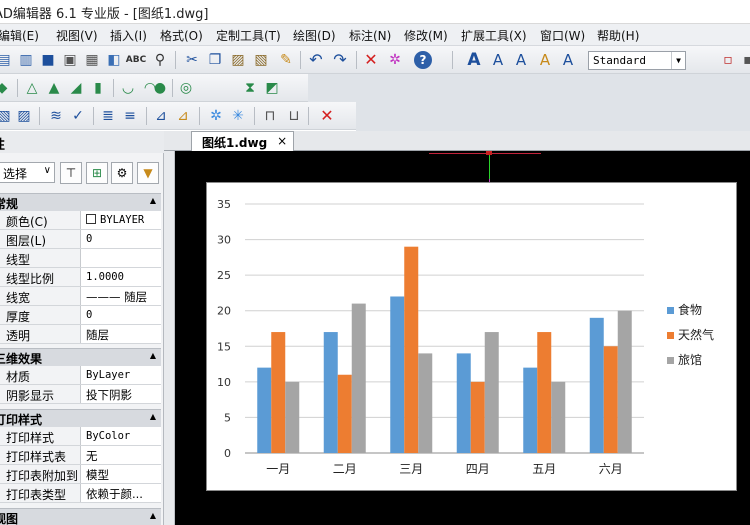  What do you see at coordinates (370, 35) in the screenshot?
I see `menu-dimension: 标注(N)` at bounding box center [370, 35].